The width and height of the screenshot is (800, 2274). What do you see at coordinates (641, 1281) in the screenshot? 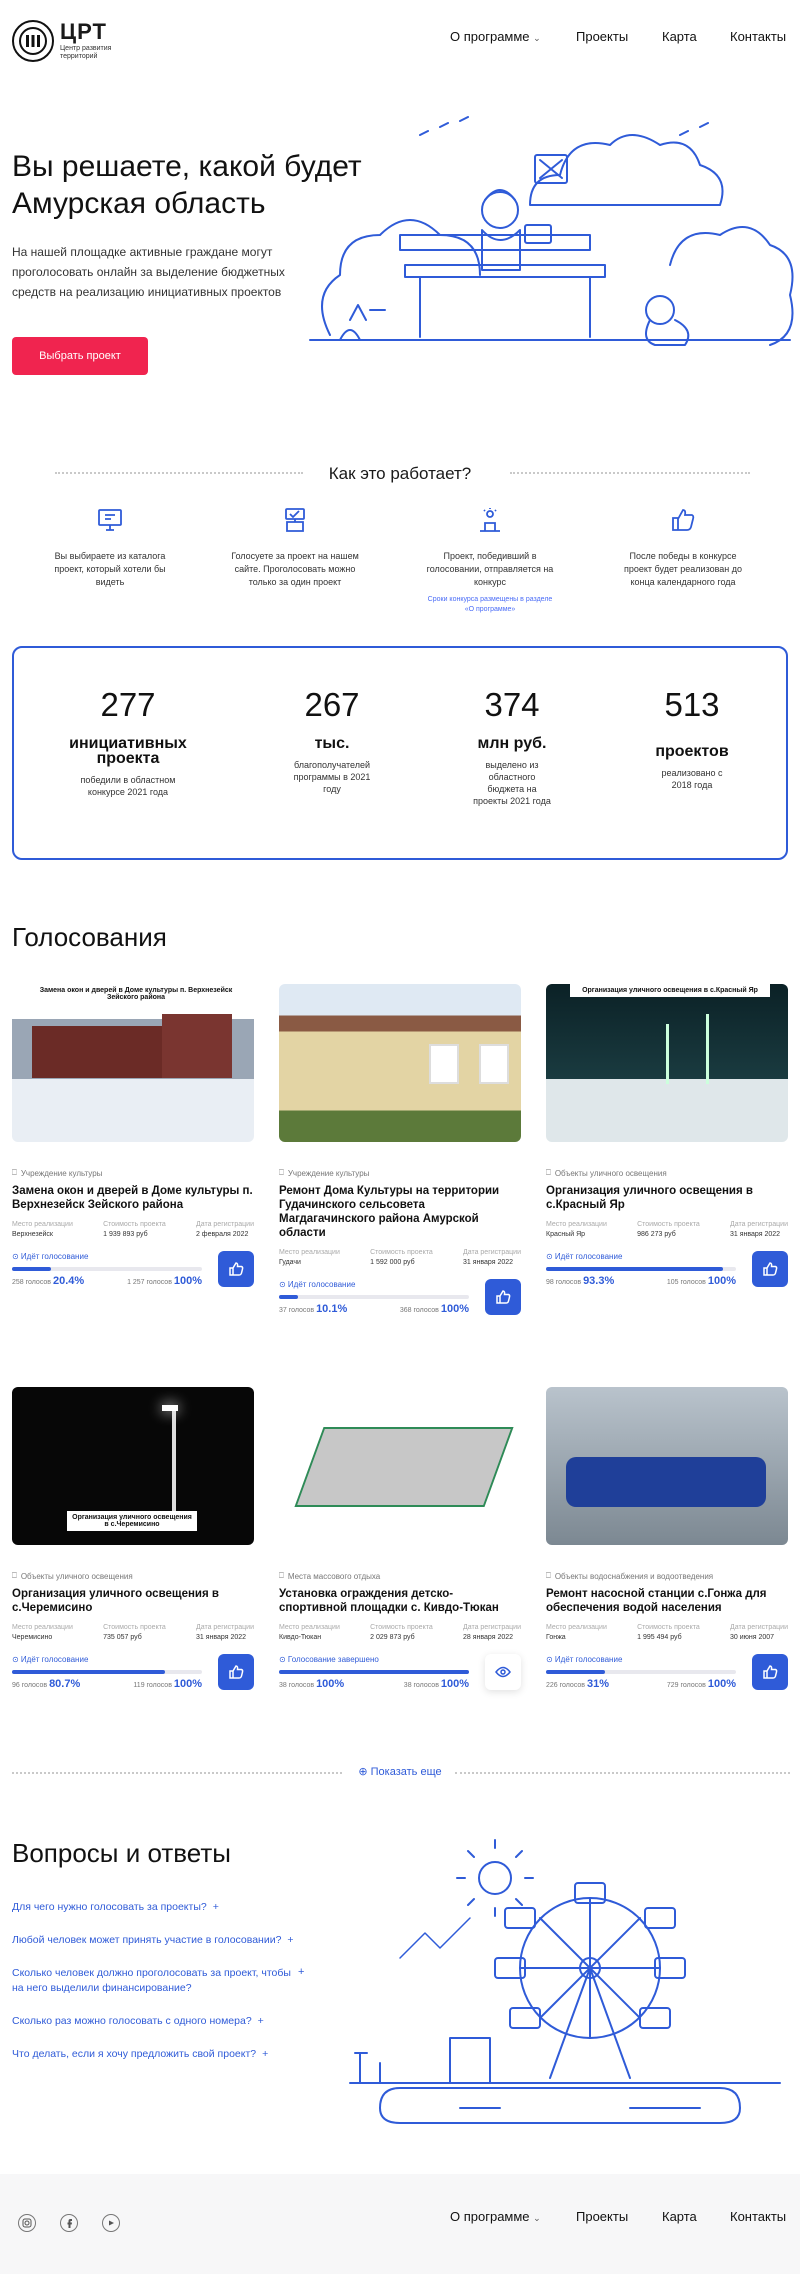
I see `vote-counts: 98 голосов 93.3% 105 голосов 100%` at bounding box center [641, 1281].